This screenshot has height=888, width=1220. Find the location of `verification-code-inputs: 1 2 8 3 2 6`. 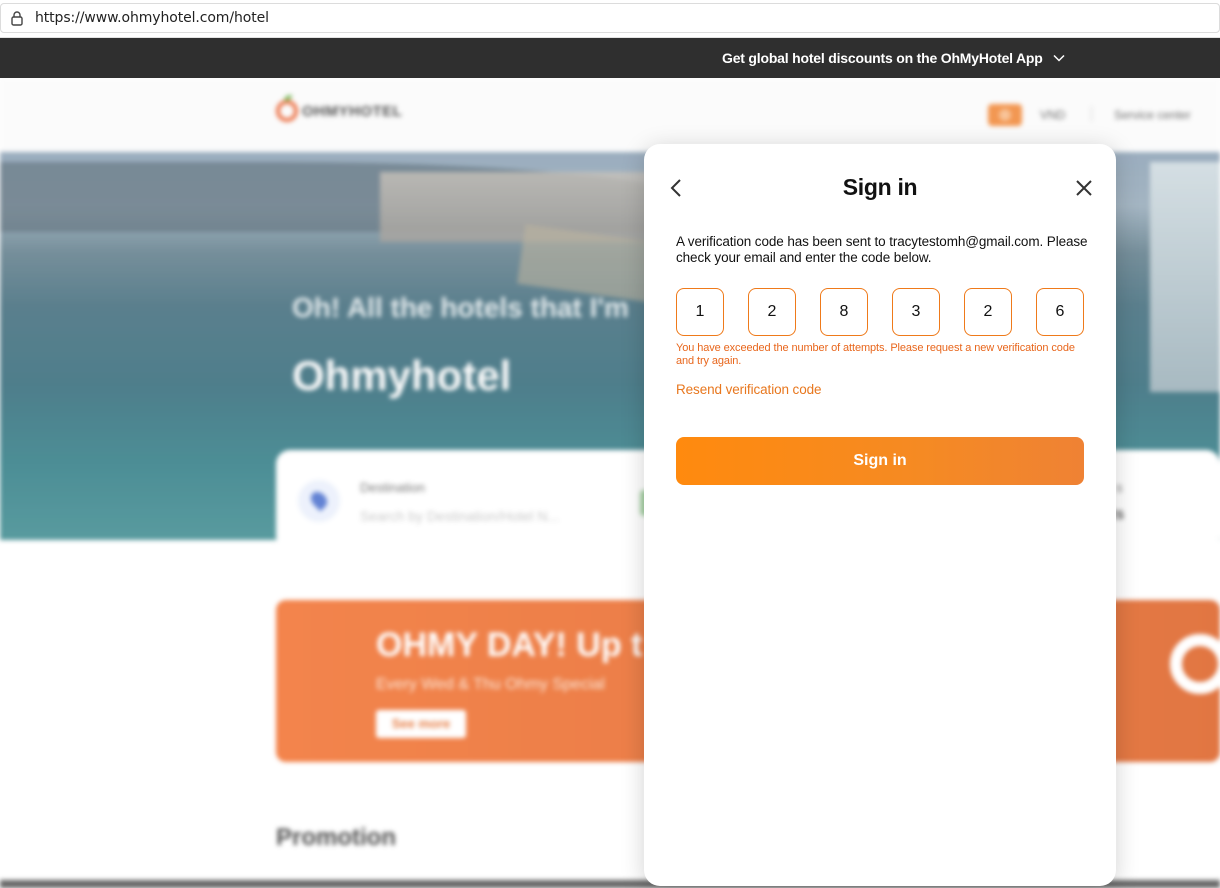

verification-code-inputs: 1 2 8 3 2 6 is located at coordinates (880, 312).